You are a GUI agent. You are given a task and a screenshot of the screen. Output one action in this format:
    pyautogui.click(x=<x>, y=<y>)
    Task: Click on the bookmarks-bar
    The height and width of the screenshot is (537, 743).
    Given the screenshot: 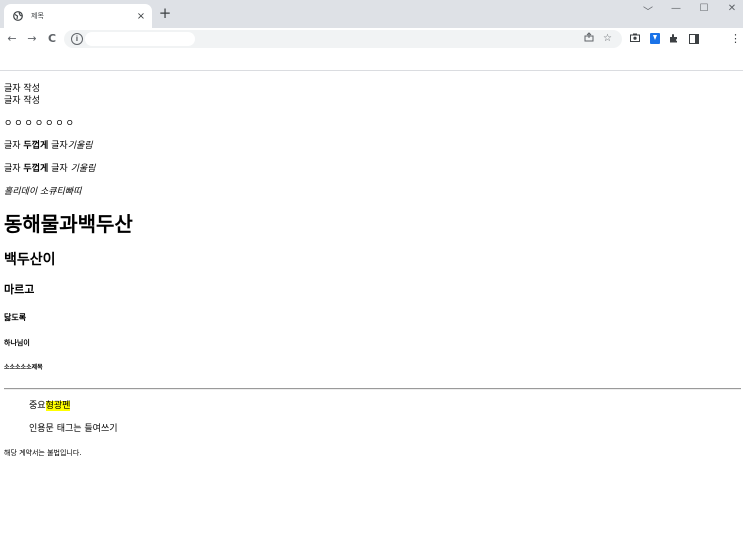 What is the action you would take?
    pyautogui.click(x=371, y=60)
    